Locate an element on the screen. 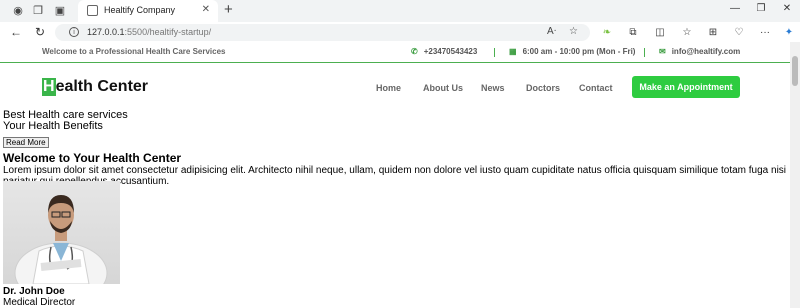 The image size is (800, 308). doctor-illustration is located at coordinates (61, 239).